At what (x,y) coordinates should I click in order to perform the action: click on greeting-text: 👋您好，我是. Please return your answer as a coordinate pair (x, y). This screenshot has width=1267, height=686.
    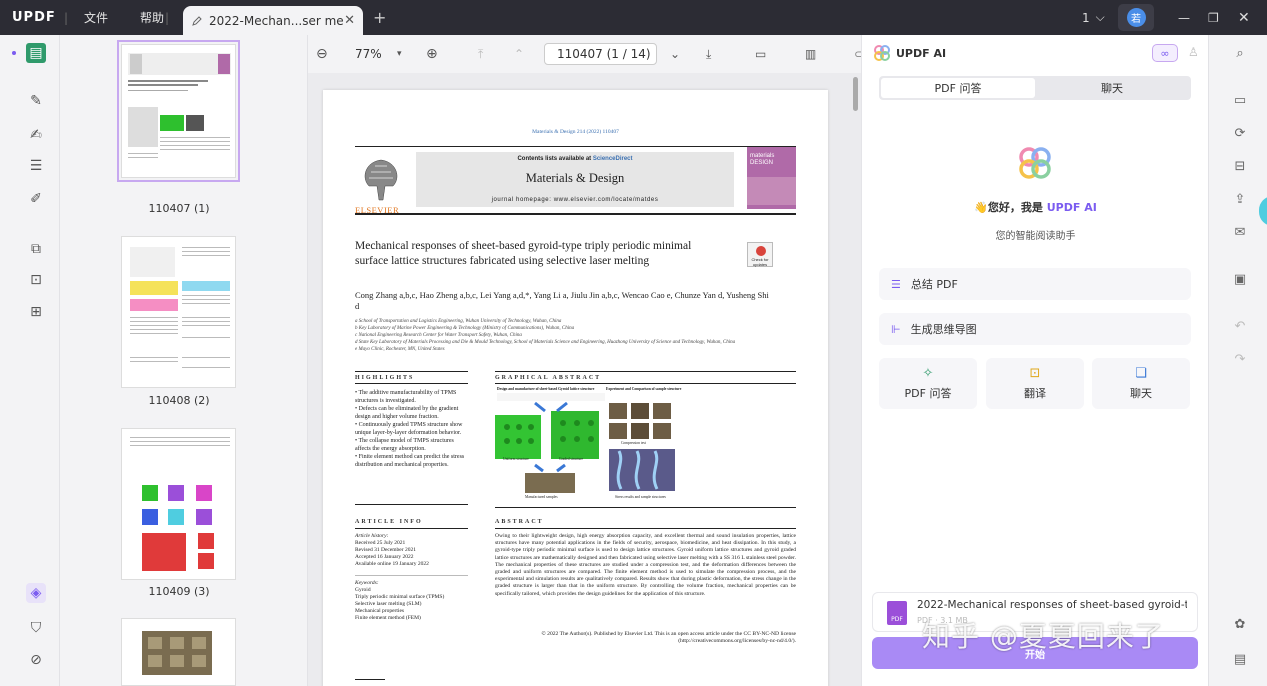
    Looking at the image, I should click on (1010, 207).